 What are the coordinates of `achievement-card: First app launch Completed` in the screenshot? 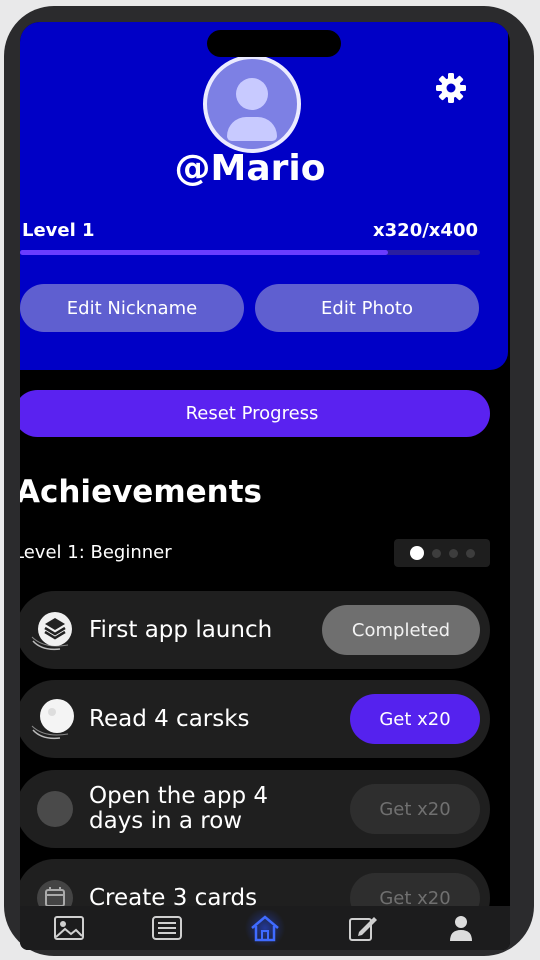 It's located at (255, 630).